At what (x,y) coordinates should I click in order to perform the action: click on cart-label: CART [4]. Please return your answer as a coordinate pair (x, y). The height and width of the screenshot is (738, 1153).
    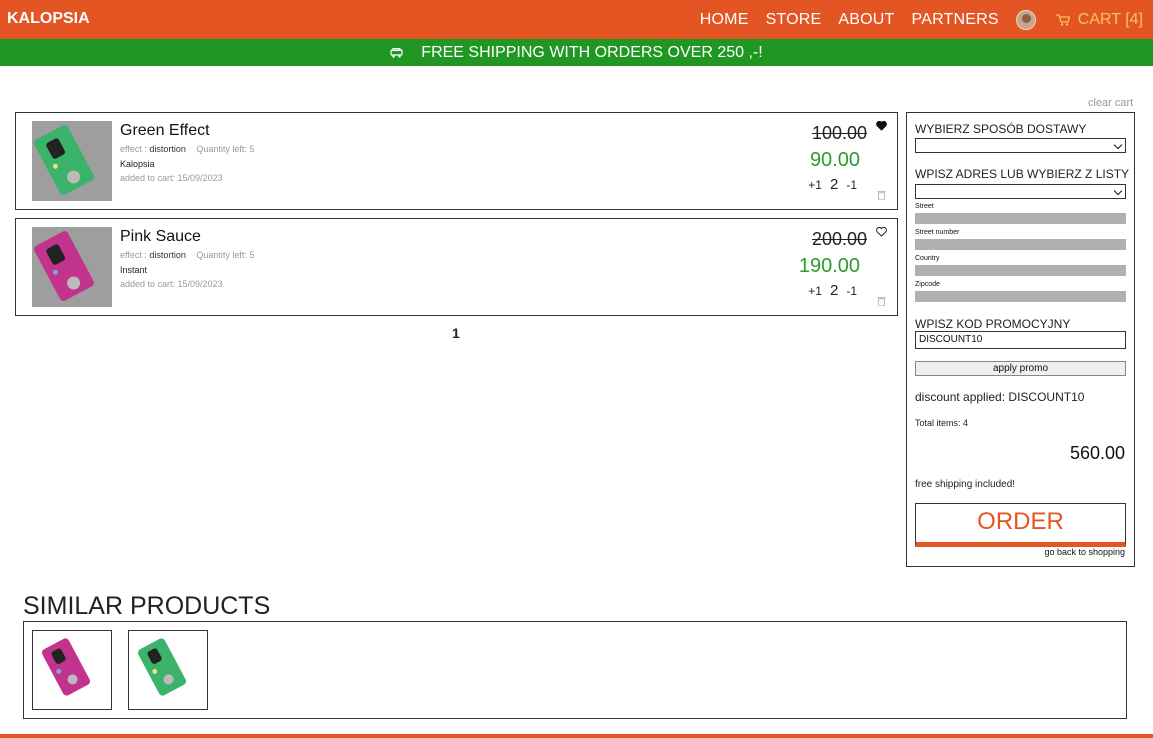
    Looking at the image, I should click on (1110, 19).